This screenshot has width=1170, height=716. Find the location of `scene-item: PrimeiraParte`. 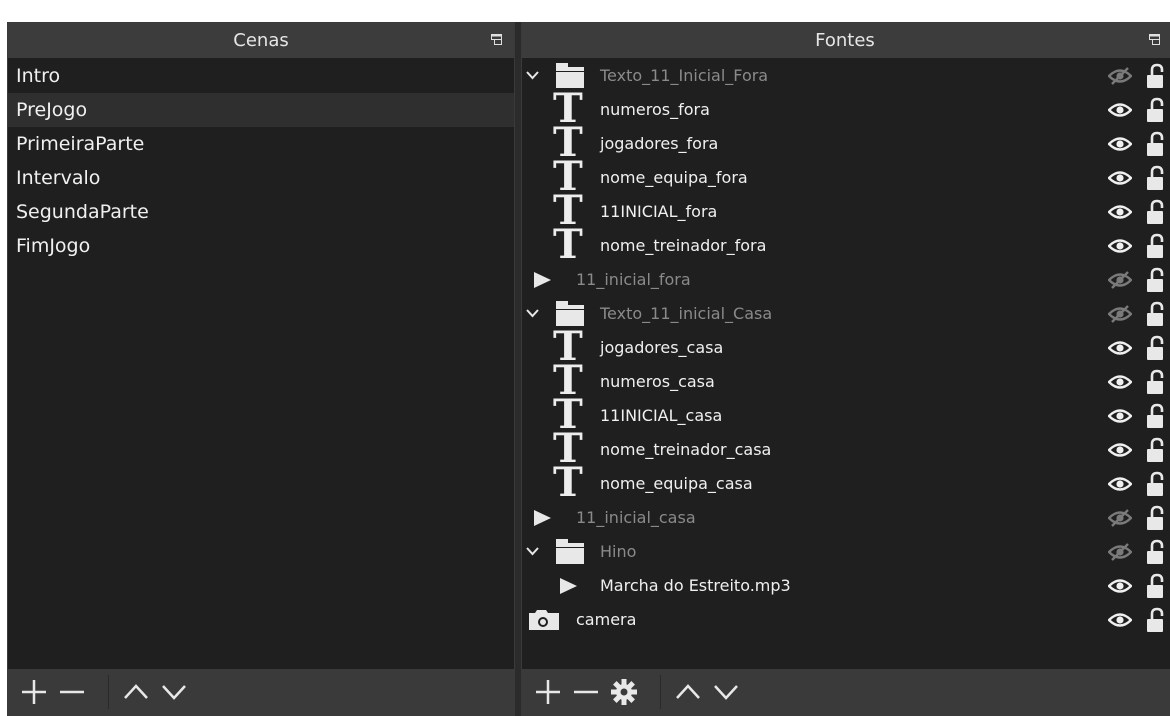

scene-item: PrimeiraParte is located at coordinates (261, 144).